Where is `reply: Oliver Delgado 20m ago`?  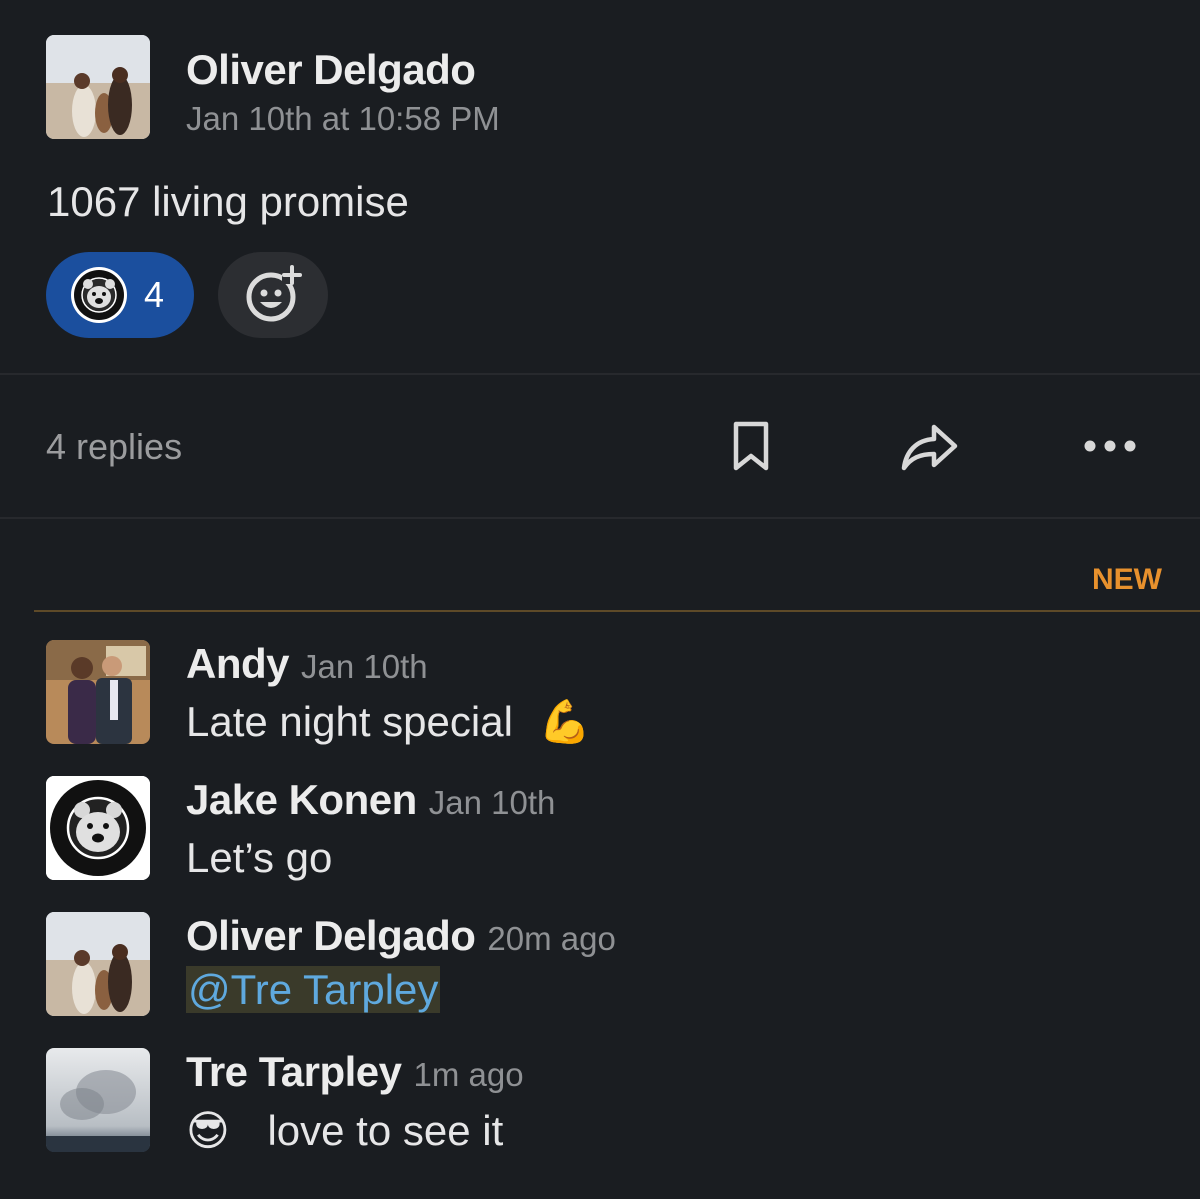
reply: Oliver Delgado 20m ago is located at coordinates (401, 936).